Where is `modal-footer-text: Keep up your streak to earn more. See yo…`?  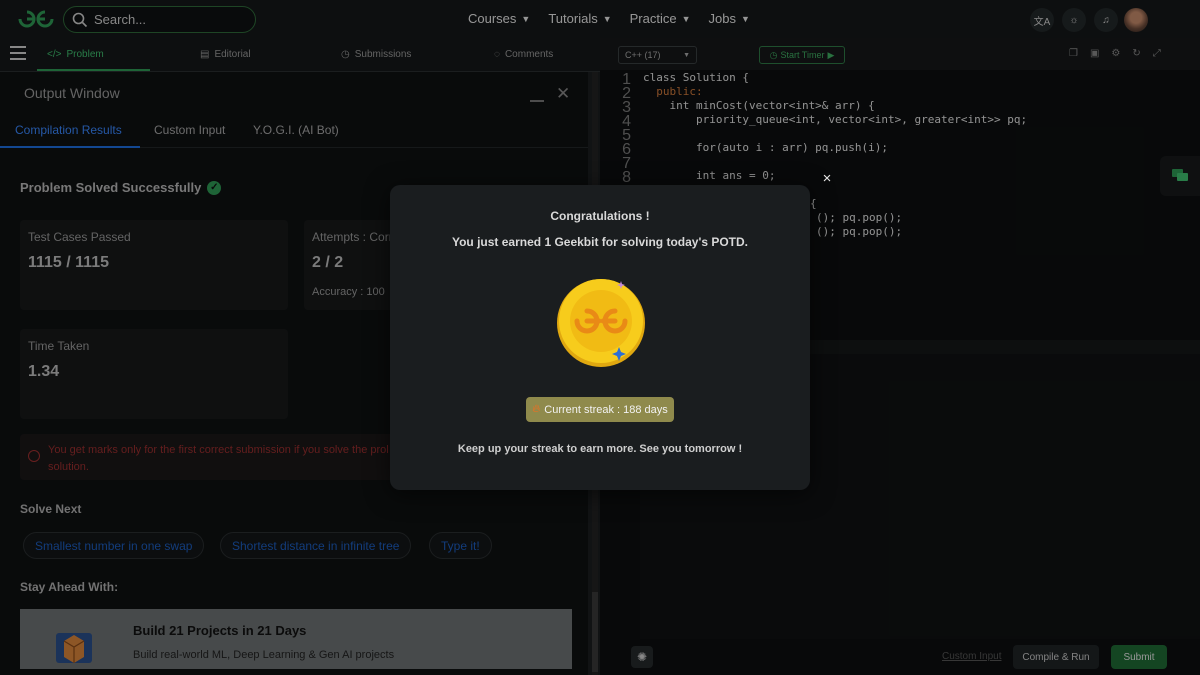
modal-footer-text: Keep up your streak to earn more. See yo… is located at coordinates (600, 449).